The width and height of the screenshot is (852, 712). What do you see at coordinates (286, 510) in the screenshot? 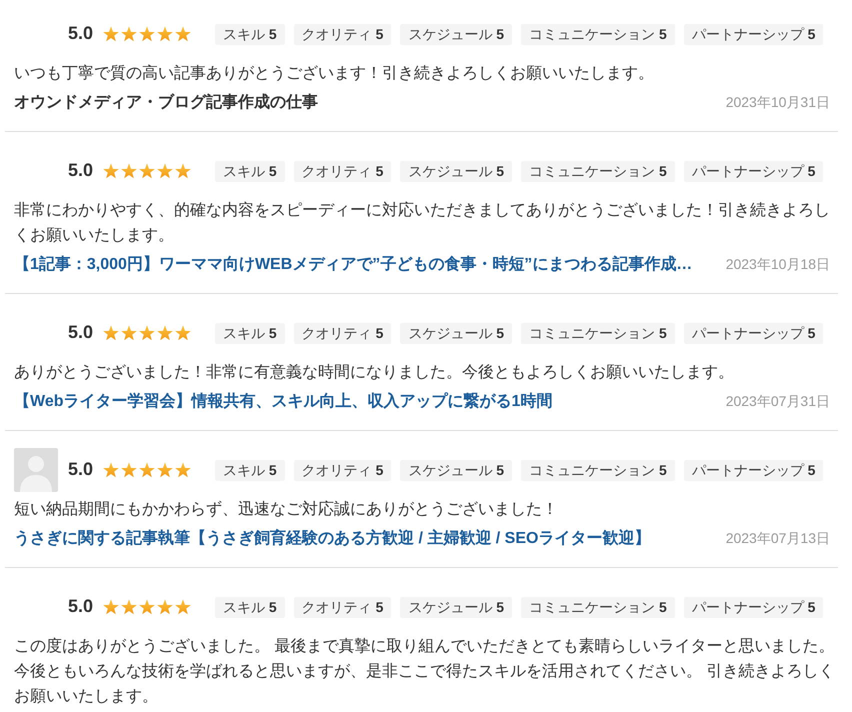
I see `review-comment: 短い納品期間にもかかわらず、迅速なご対応誠にありがとうございました！` at bounding box center [286, 510].